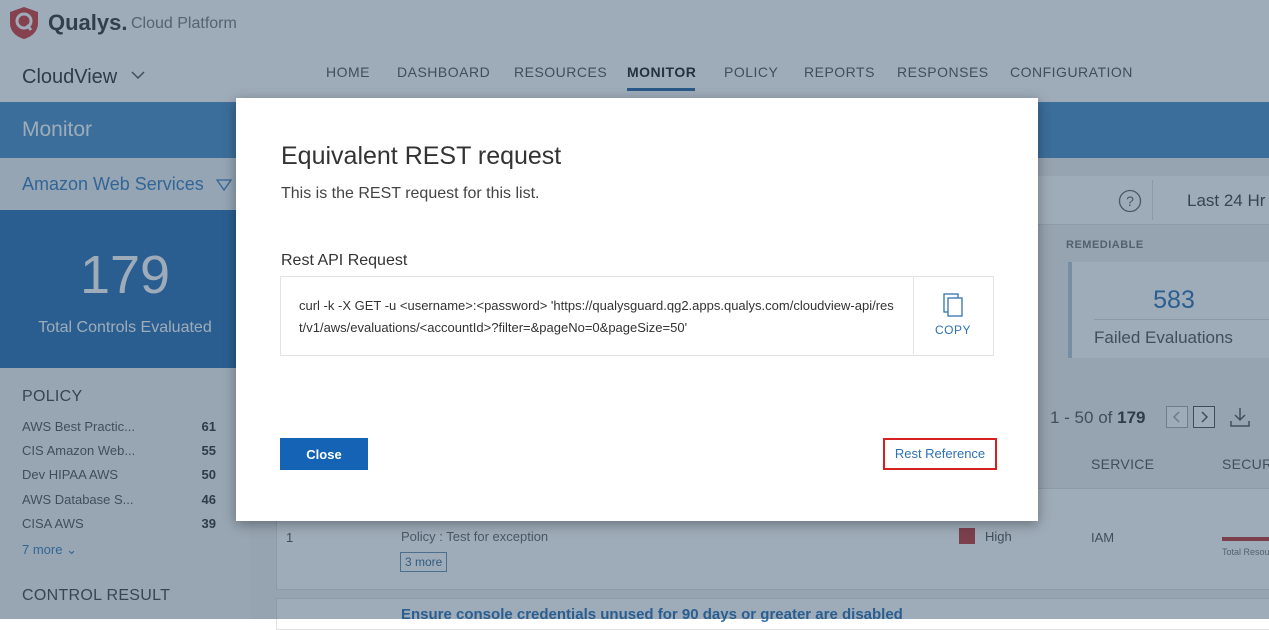  What do you see at coordinates (324, 454) in the screenshot?
I see `close-button: Close` at bounding box center [324, 454].